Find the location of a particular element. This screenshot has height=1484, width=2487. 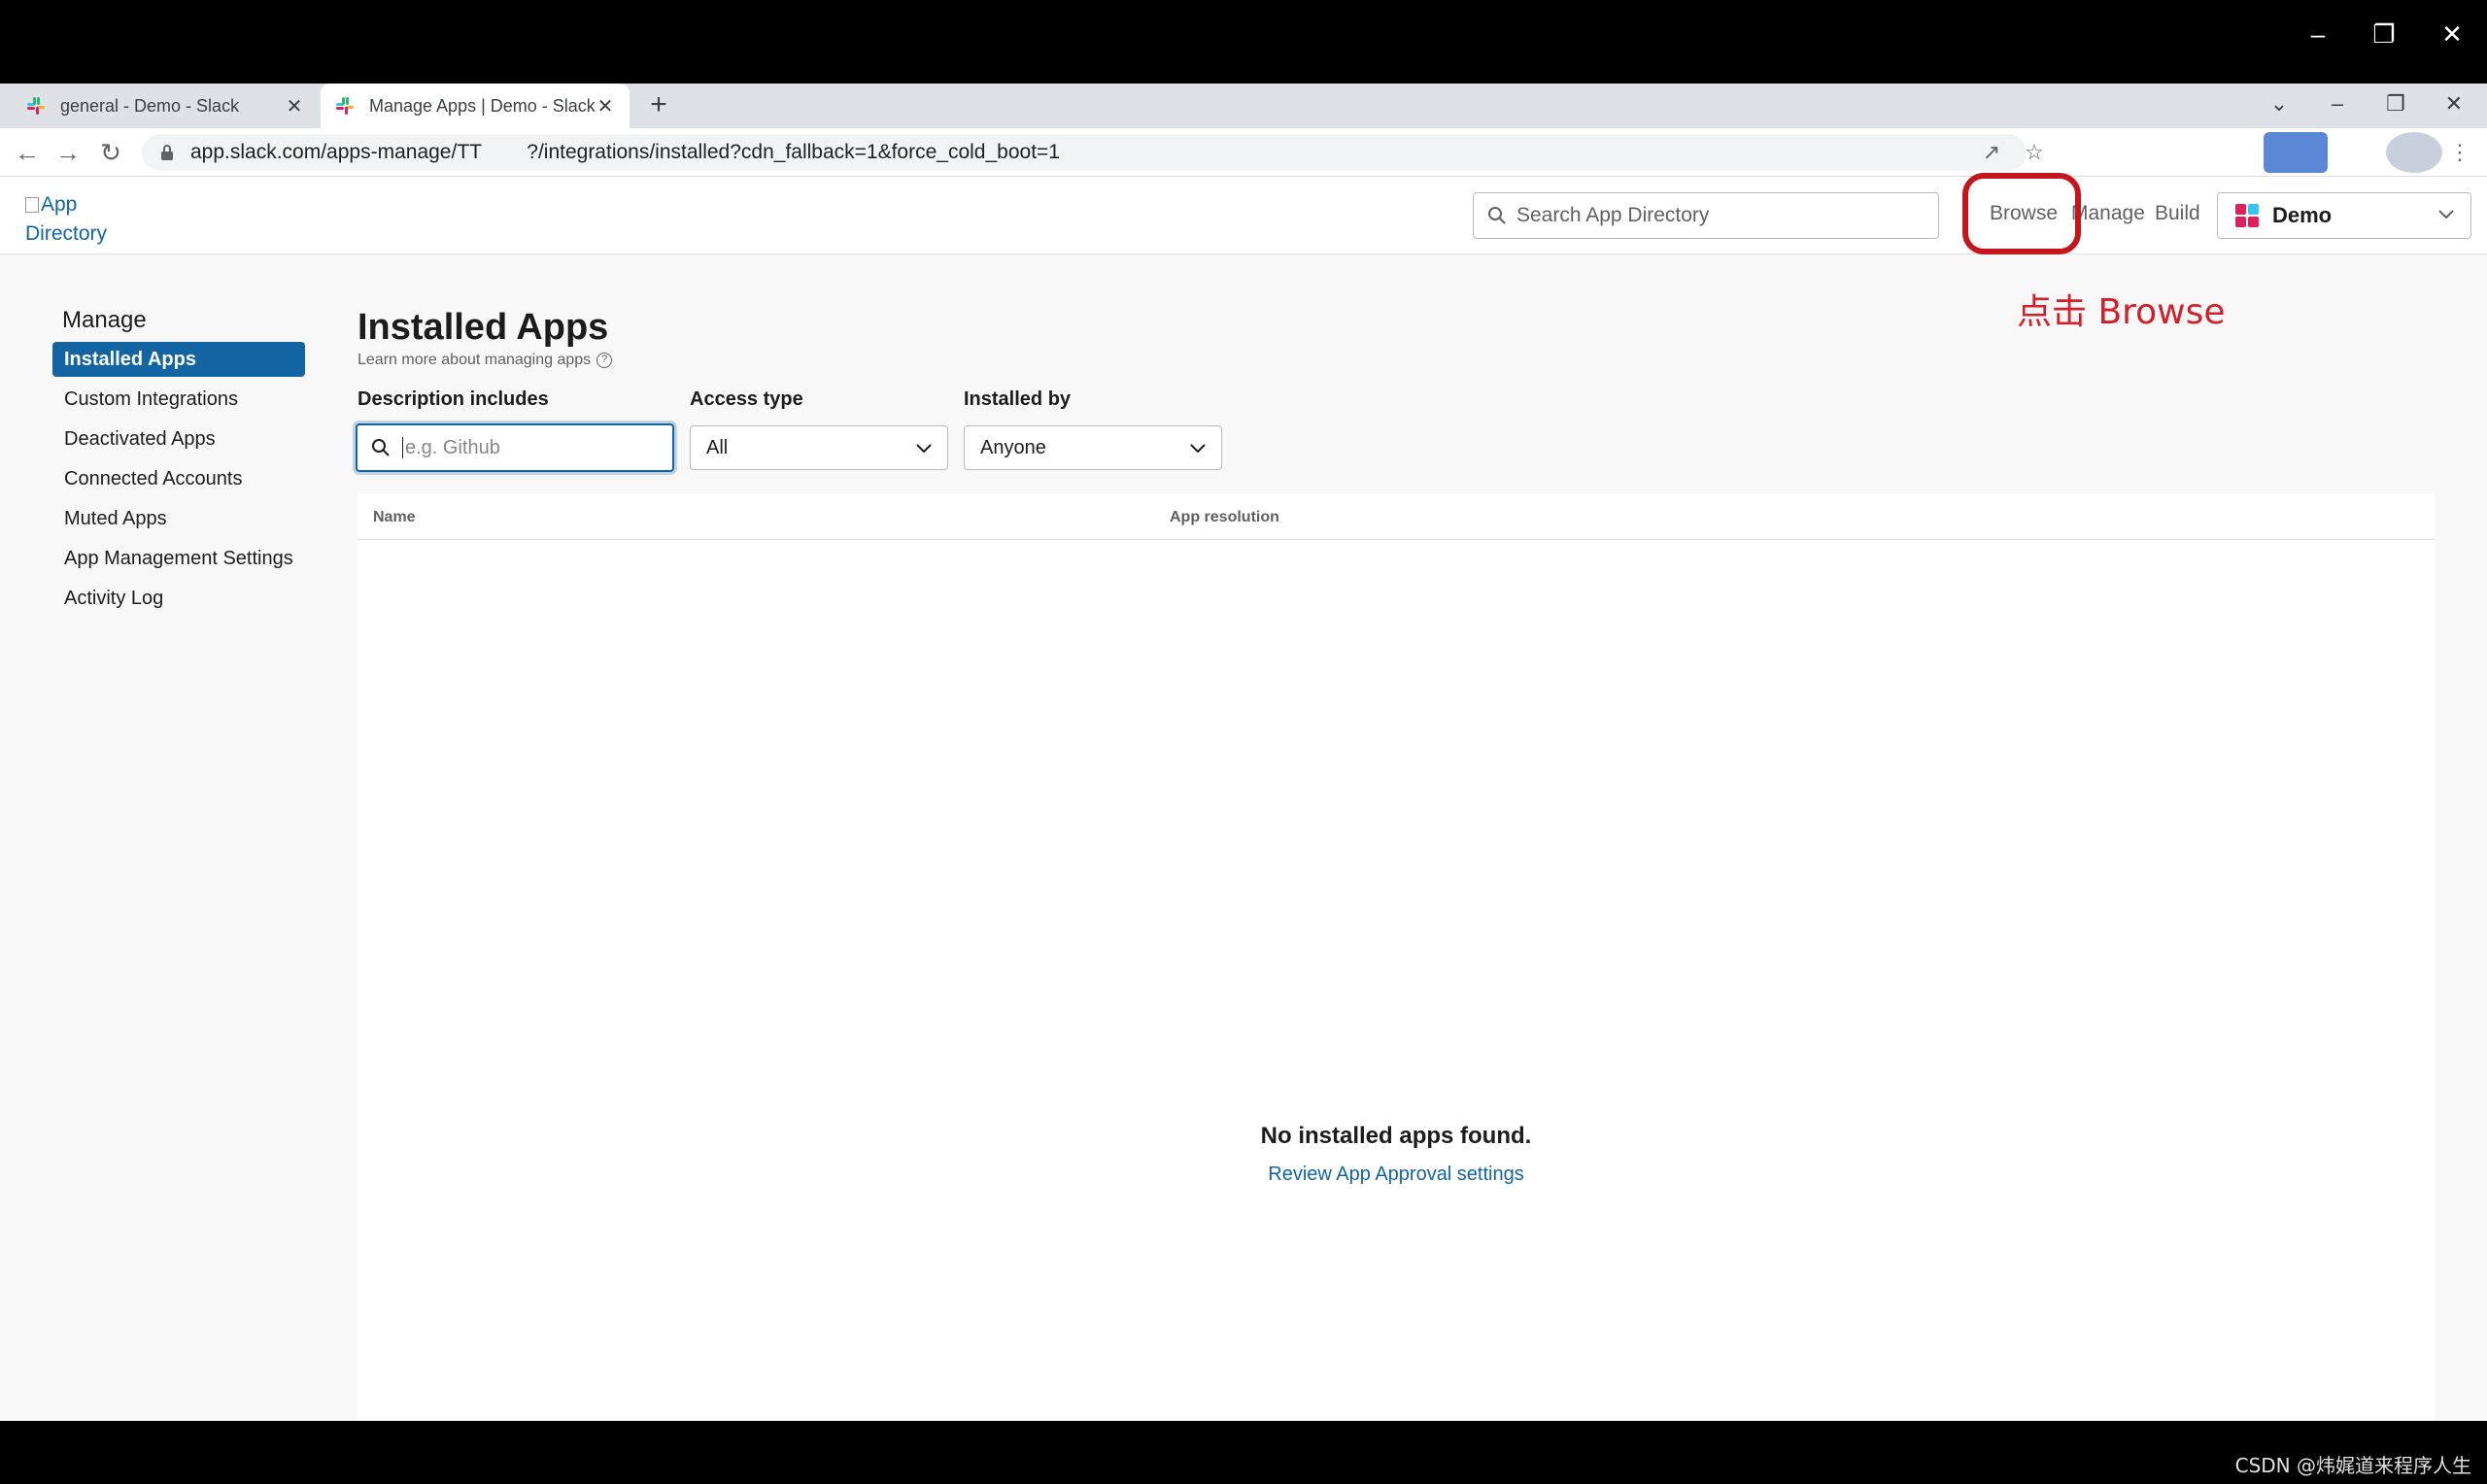

learn-more-link: Learn more about managing apps ? is located at coordinates (485, 360).